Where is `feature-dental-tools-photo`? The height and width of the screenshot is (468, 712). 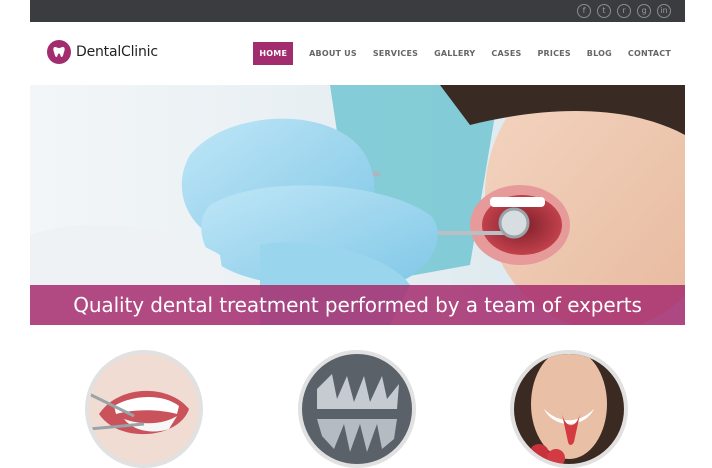 feature-dental-tools-photo is located at coordinates (144, 409).